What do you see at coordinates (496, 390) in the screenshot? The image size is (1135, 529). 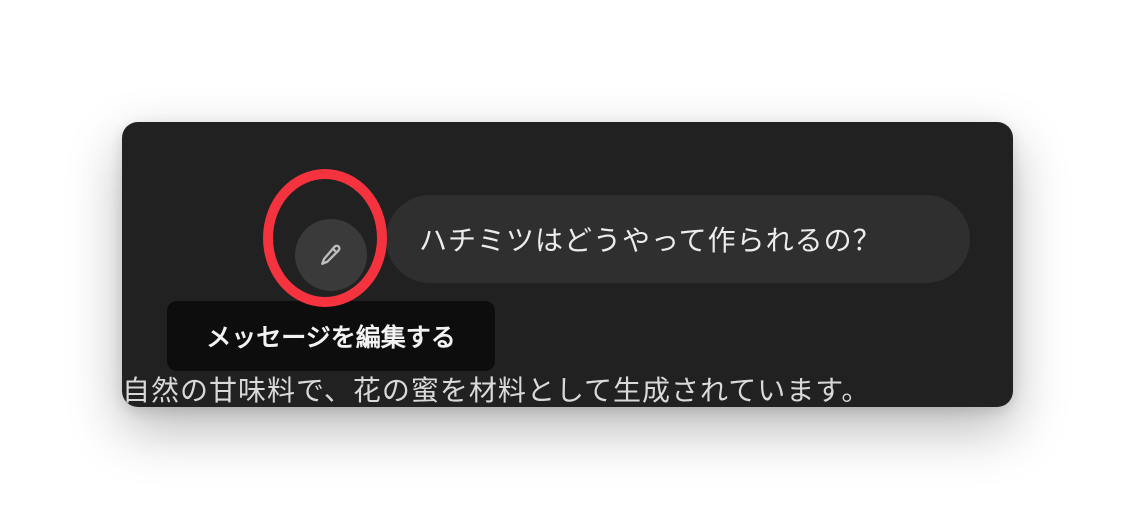 I see `assistant-reply-text: 自然の甘味料で、花の蜜を材料として生成されています。` at bounding box center [496, 390].